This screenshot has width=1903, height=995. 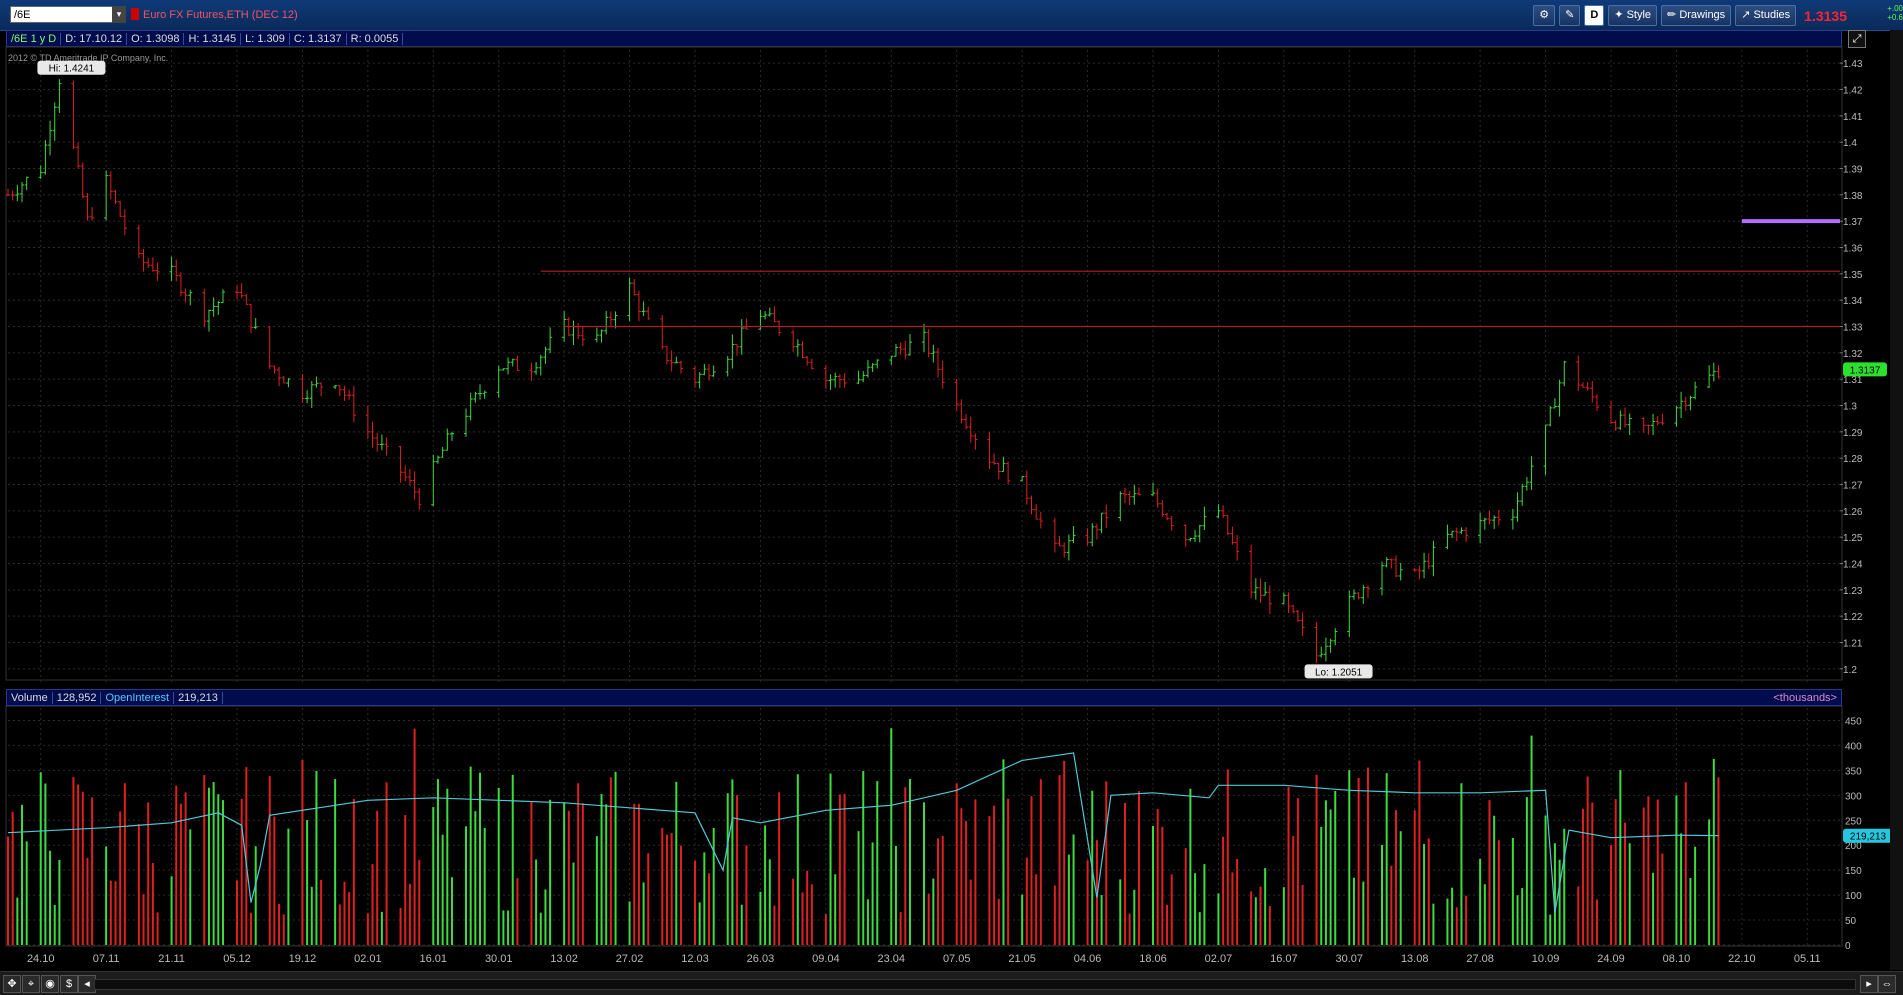 What do you see at coordinates (1853, 821) in the screenshot?
I see `volume-tick-label: 250` at bounding box center [1853, 821].